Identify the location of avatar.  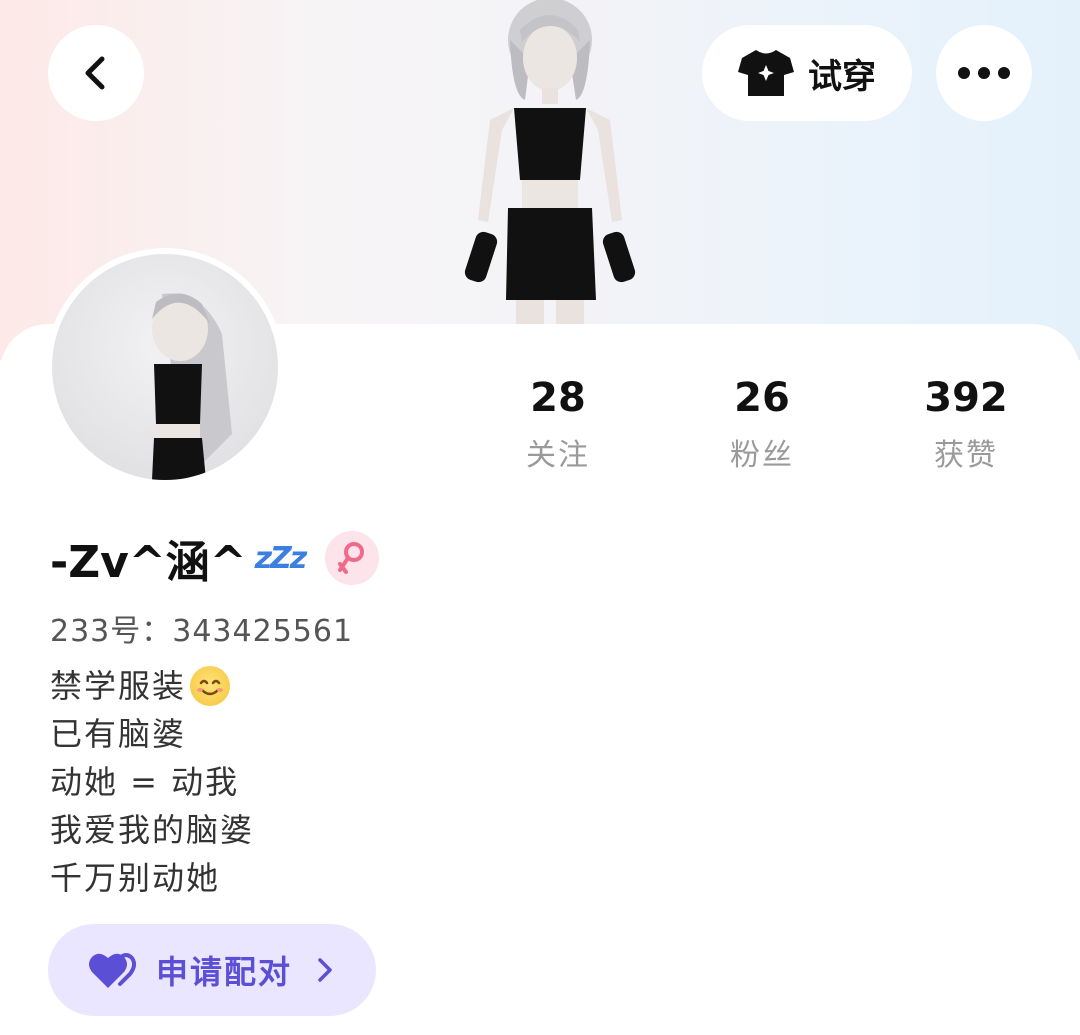
(165, 367).